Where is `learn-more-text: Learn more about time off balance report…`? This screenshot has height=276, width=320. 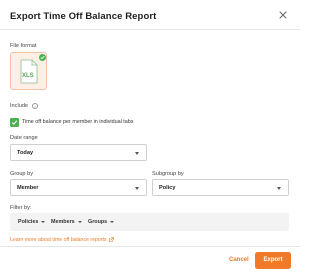 learn-more-text: Learn more about time off balance report… is located at coordinates (58, 240).